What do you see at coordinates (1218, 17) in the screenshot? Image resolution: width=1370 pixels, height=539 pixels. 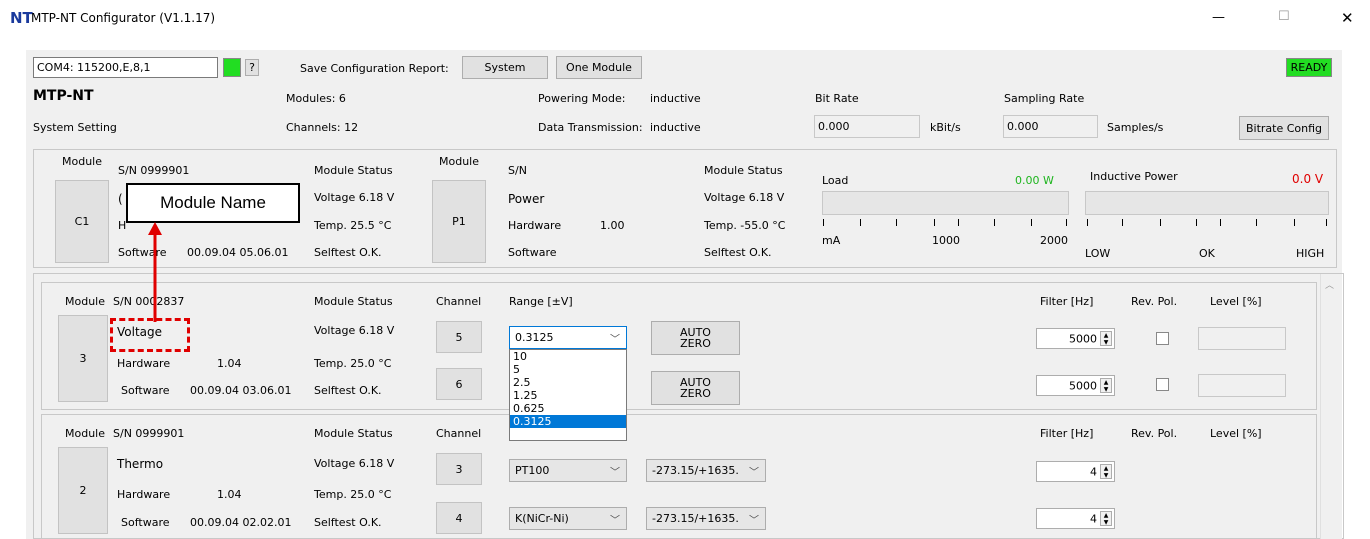 I see `minimize-button: —` at bounding box center [1218, 17].